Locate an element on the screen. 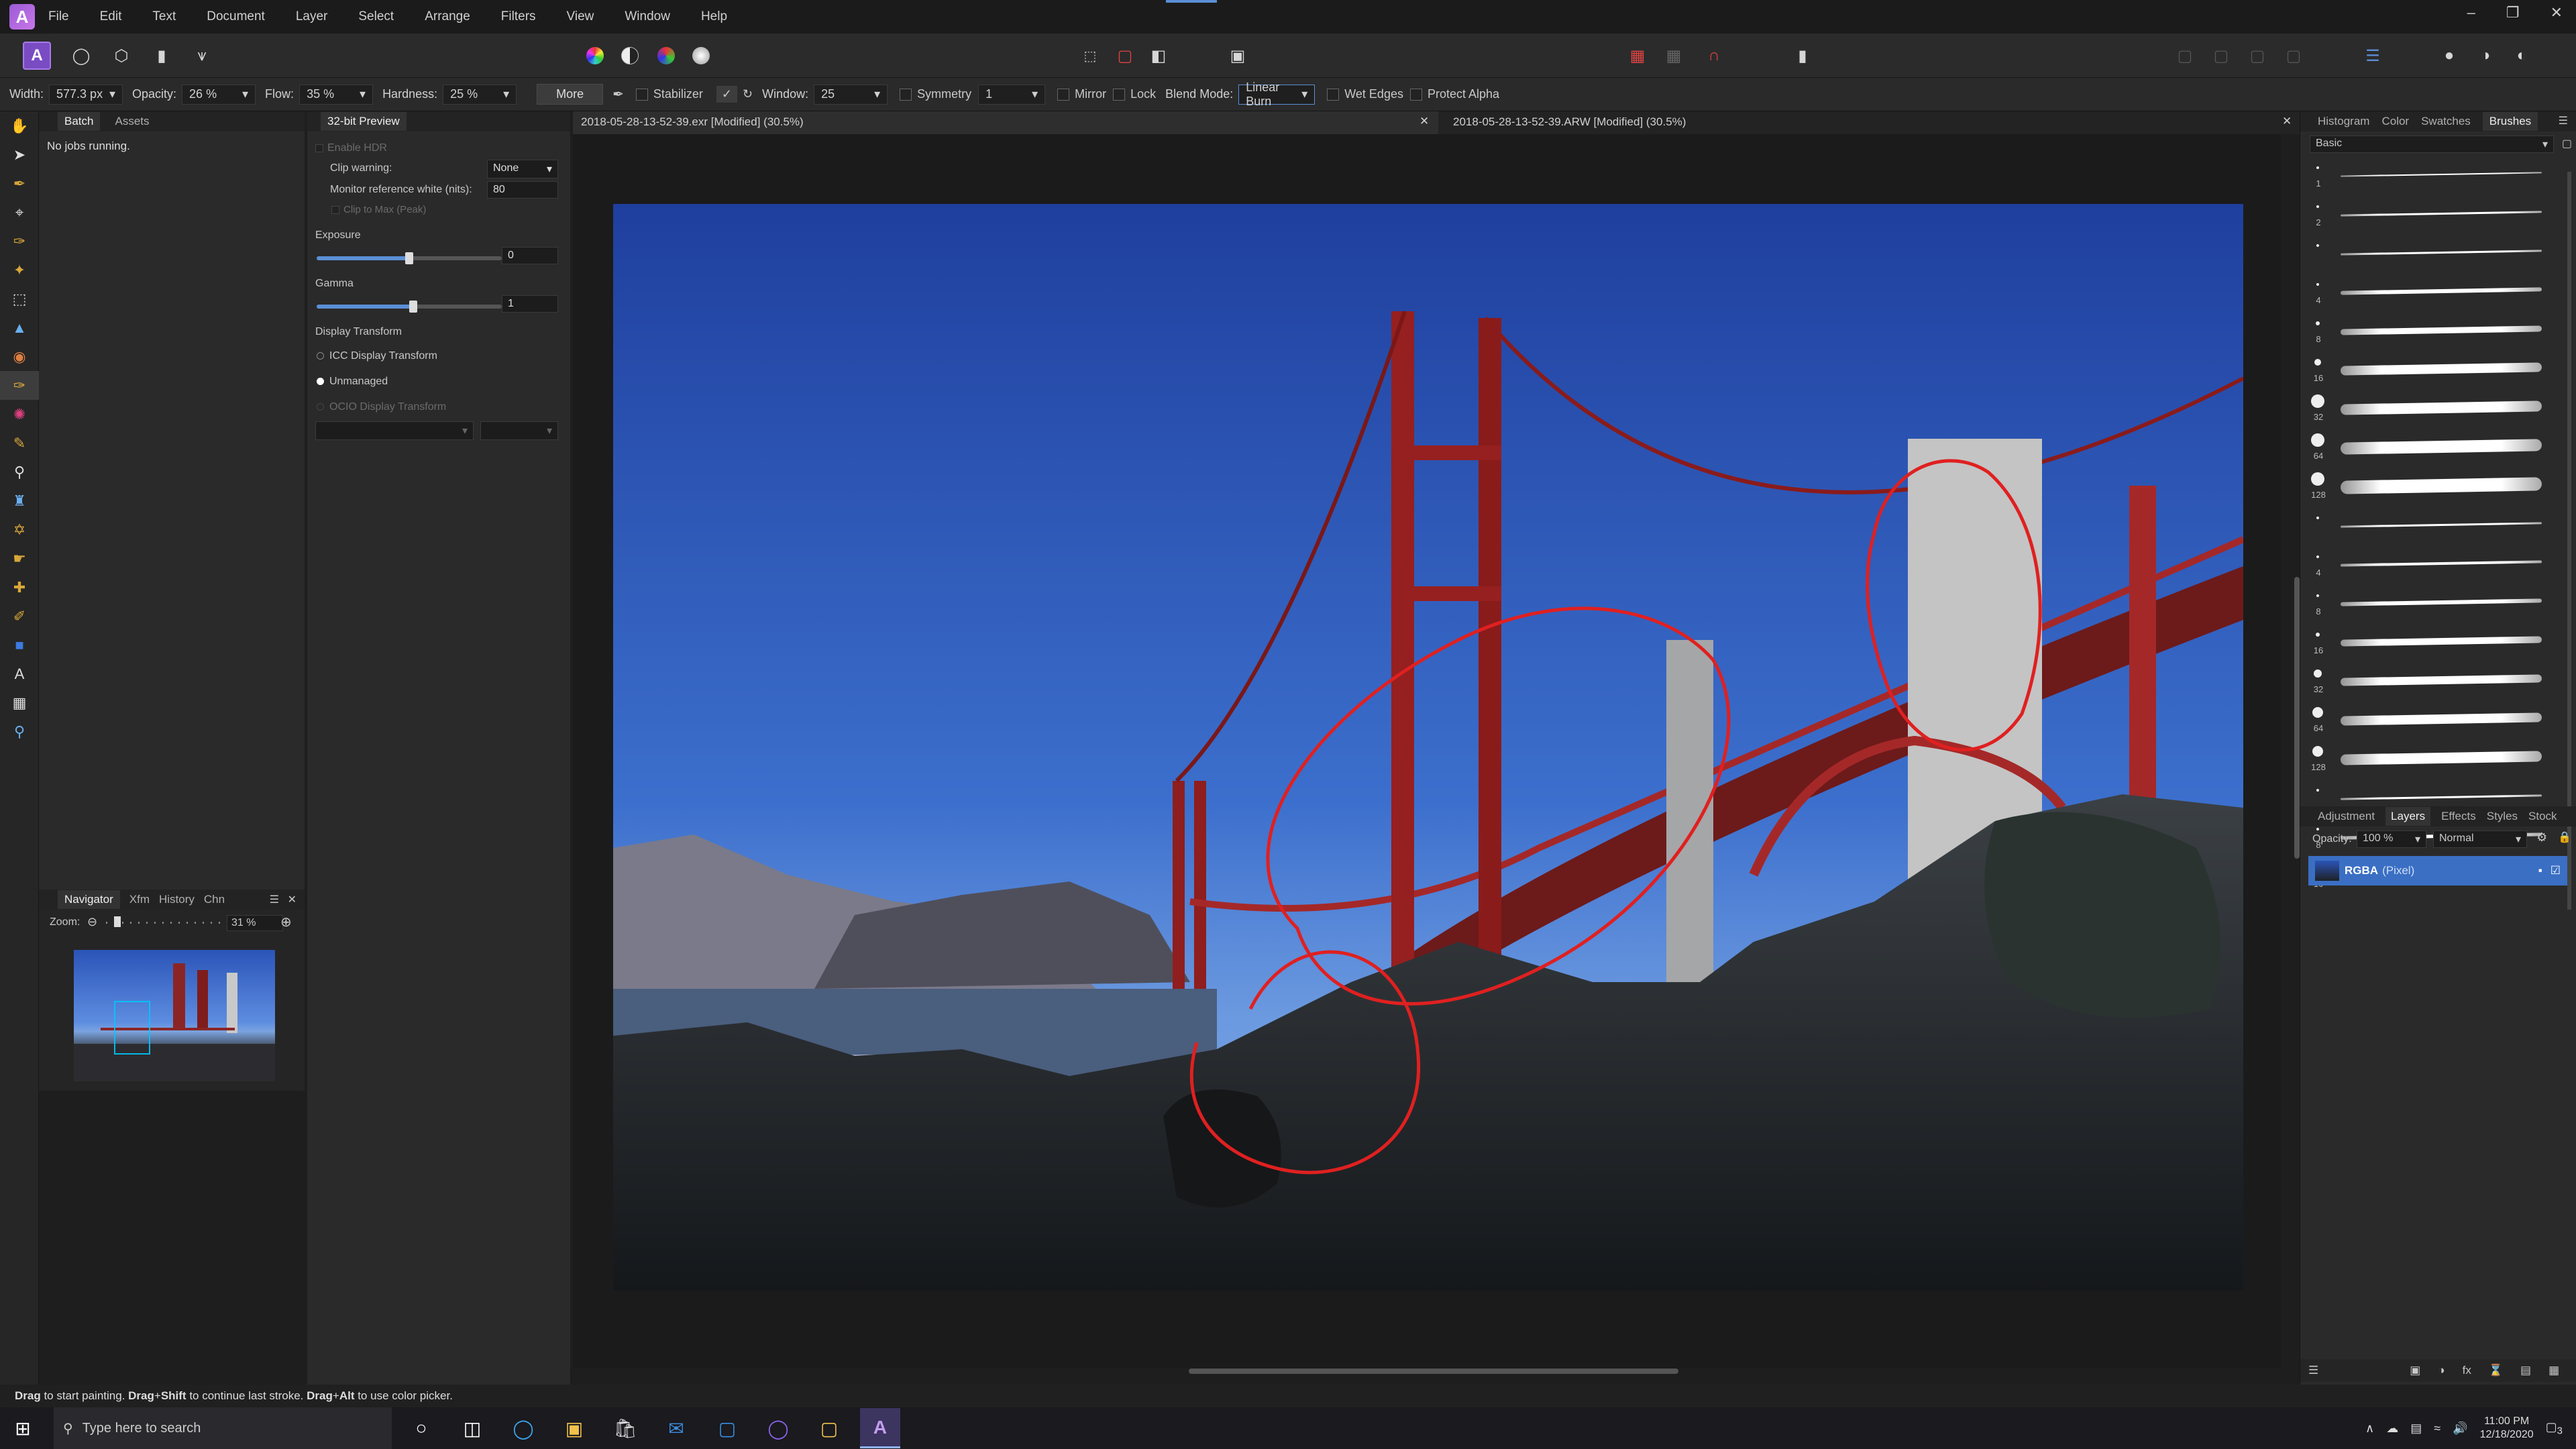 This screenshot has height=1449, width=2576. brush-category-dropdown: Basic ▾ is located at coordinates (2432, 144).